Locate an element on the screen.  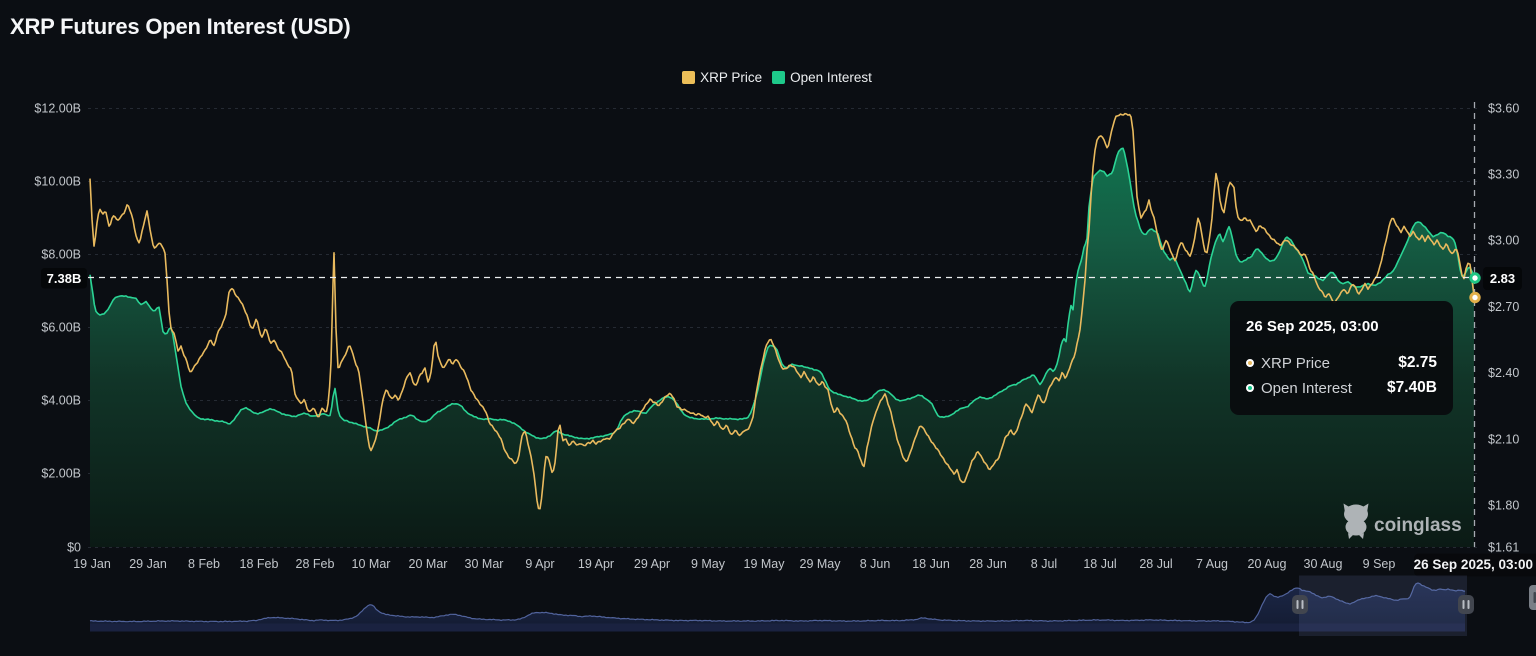
svg-text: $3.60 is located at coordinates (1503, 109).